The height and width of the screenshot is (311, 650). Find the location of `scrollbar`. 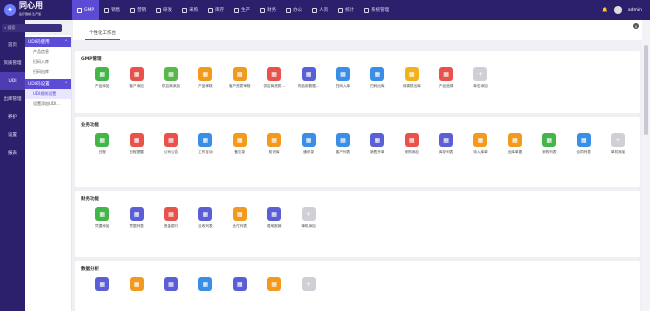

scrollbar is located at coordinates (646, 165).